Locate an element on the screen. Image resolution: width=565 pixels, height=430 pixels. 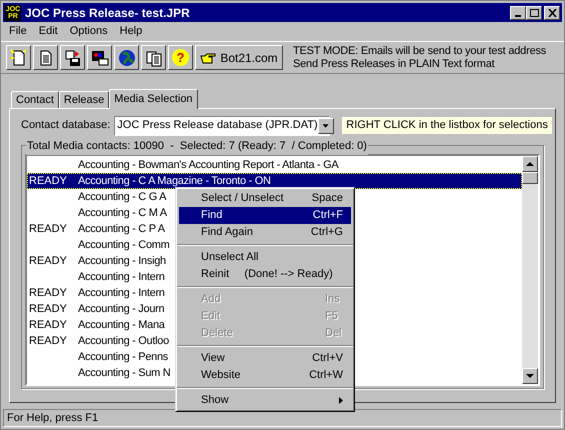
list-row: READY Accounting - Journ is located at coordinates (95, 309).